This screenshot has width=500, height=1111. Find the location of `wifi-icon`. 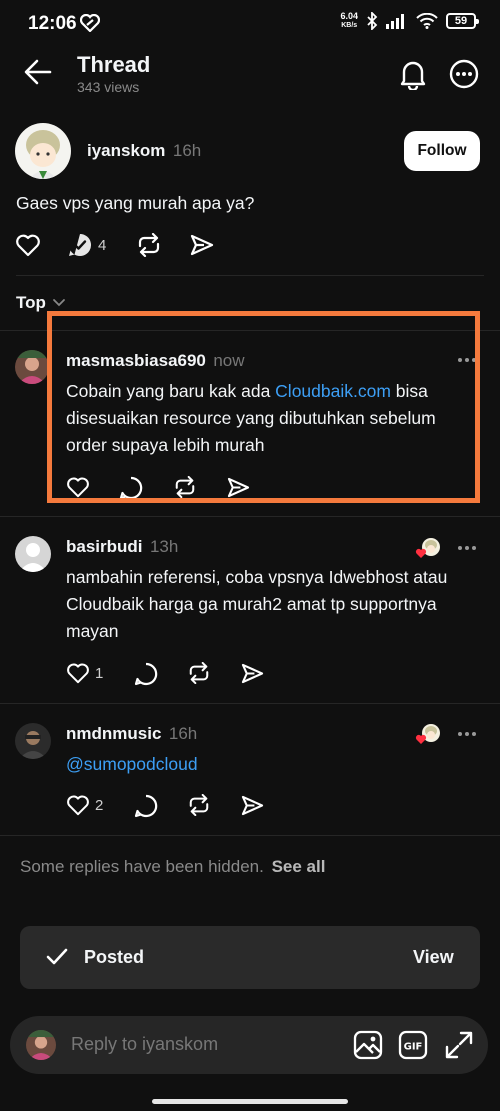

wifi-icon is located at coordinates (427, 21).